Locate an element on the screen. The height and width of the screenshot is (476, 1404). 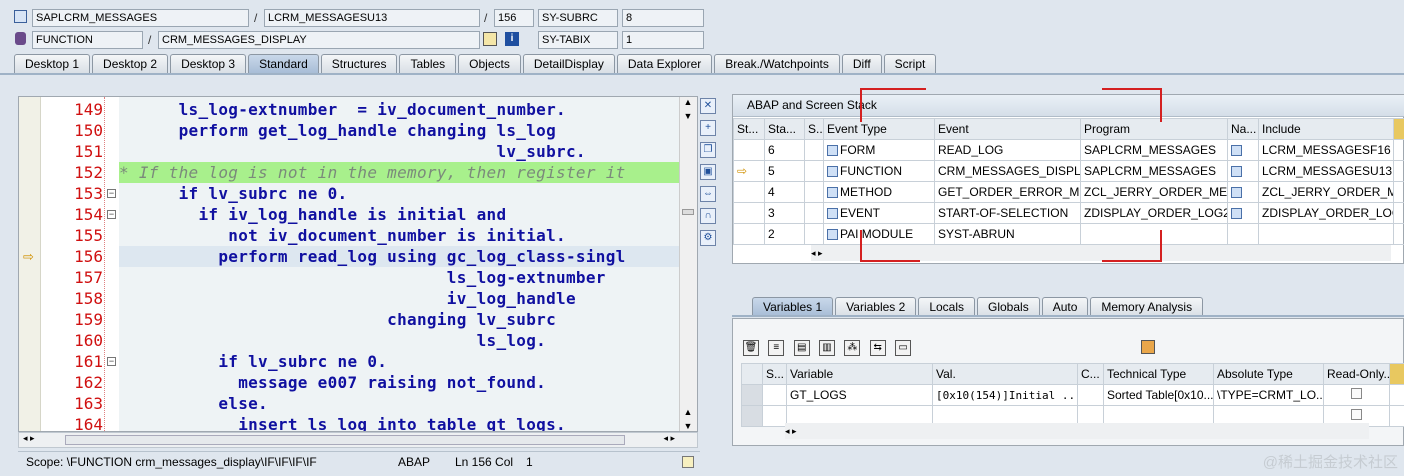
code-line: changing lv_subrc is located at coordinates (408, 319).